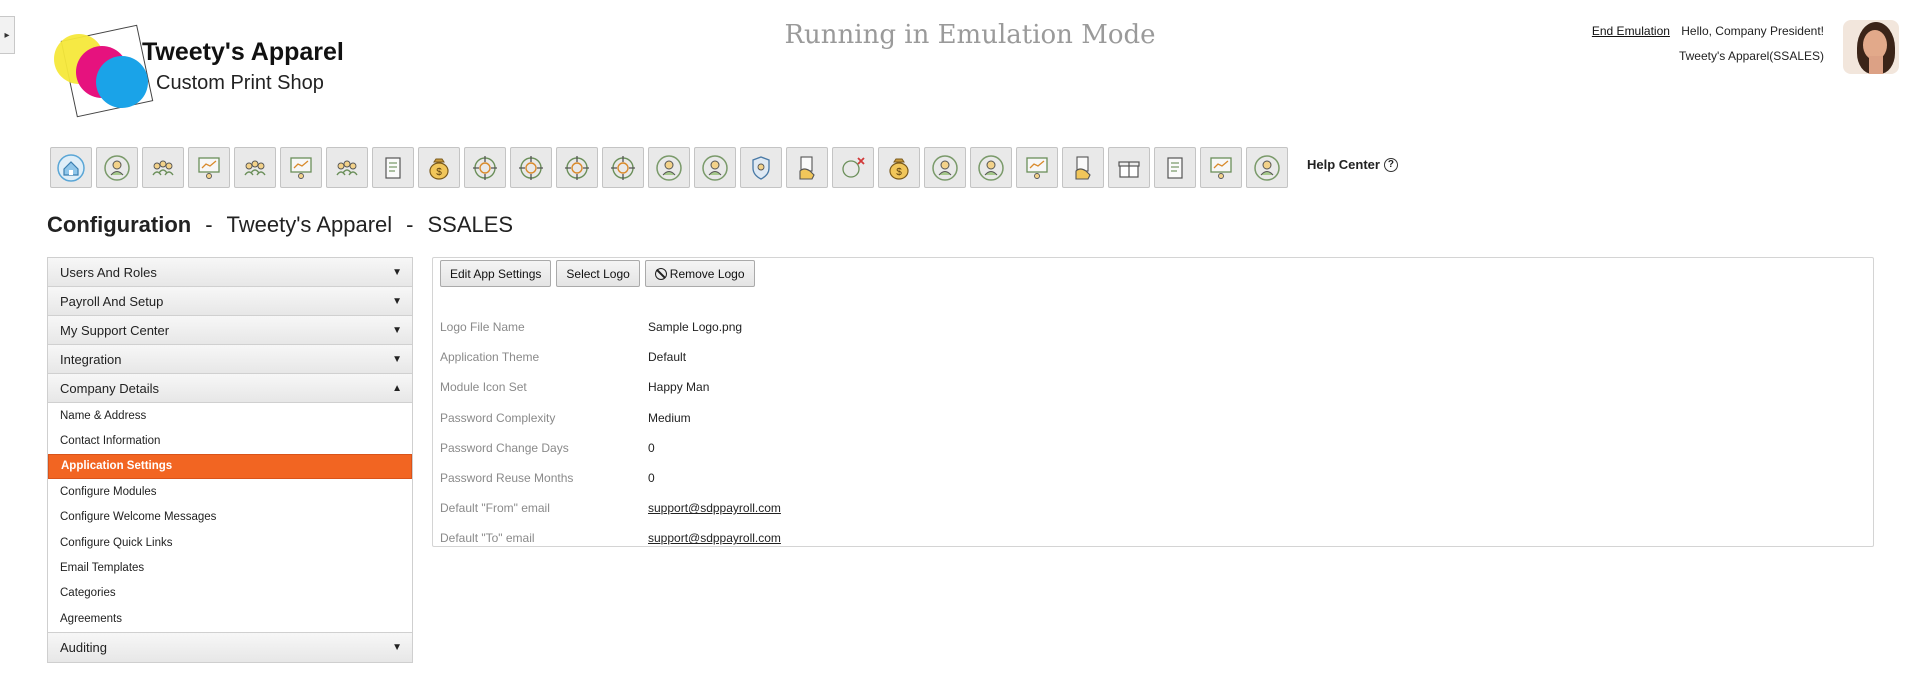  I want to click on setting-label: Module Icon Set, so click(483, 387).